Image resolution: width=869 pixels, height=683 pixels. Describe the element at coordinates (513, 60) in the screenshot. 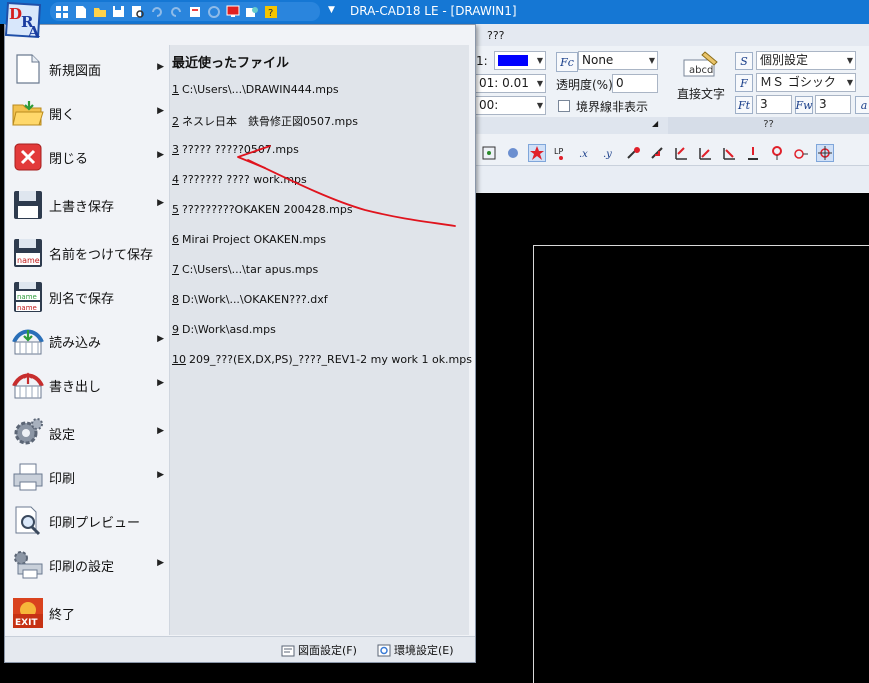

I see `line-color-swatch` at that location.